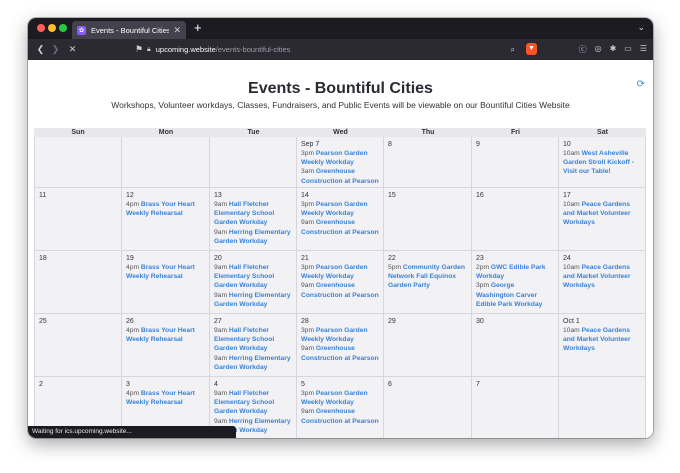 This screenshot has height=473, width=680. What do you see at coordinates (340, 176) in the screenshot?
I see `calendar-event: 3am Greenhouse Construction at Pearson` at bounding box center [340, 176].